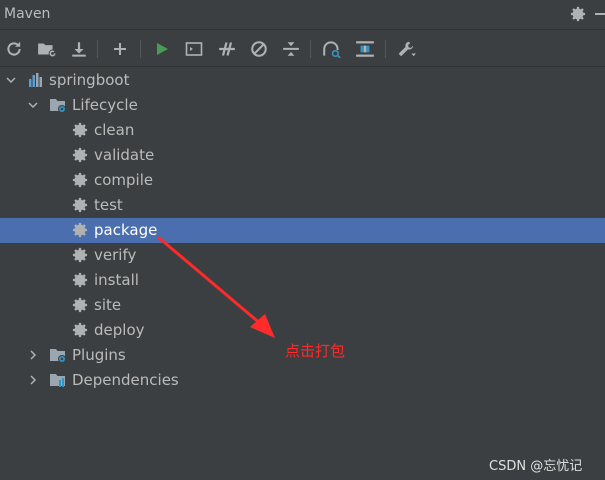  Describe the element at coordinates (120, 49) in the screenshot. I see `add-icon` at that location.